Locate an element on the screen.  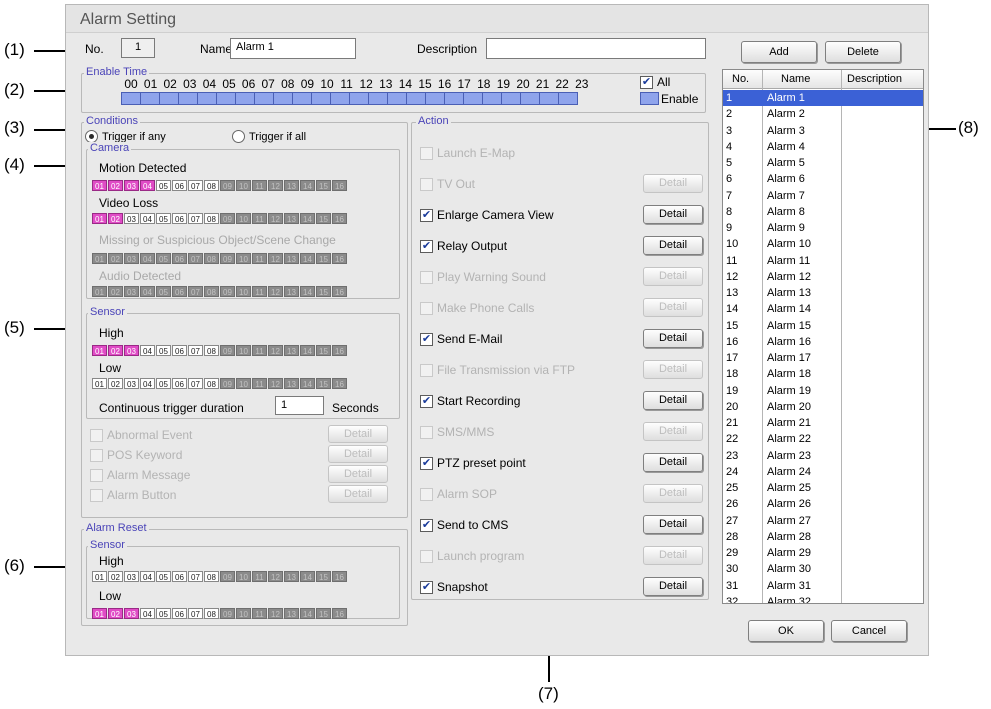
ok-button: OK is located at coordinates (786, 631).